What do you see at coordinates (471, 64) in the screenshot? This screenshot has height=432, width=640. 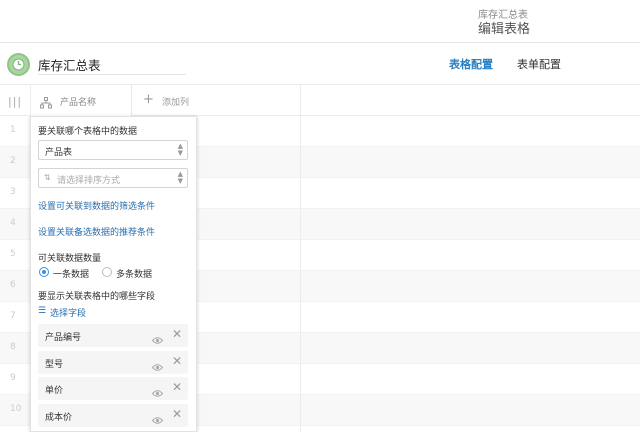 I see `tab-table-config: 表格配置` at bounding box center [471, 64].